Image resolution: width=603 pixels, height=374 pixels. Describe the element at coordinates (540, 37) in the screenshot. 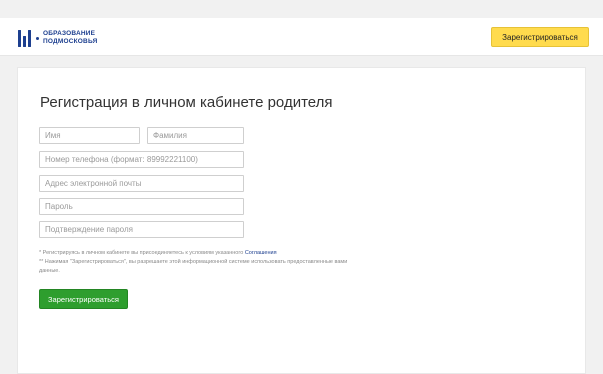

I see `header-register-button: Зарегистрироваться` at that location.